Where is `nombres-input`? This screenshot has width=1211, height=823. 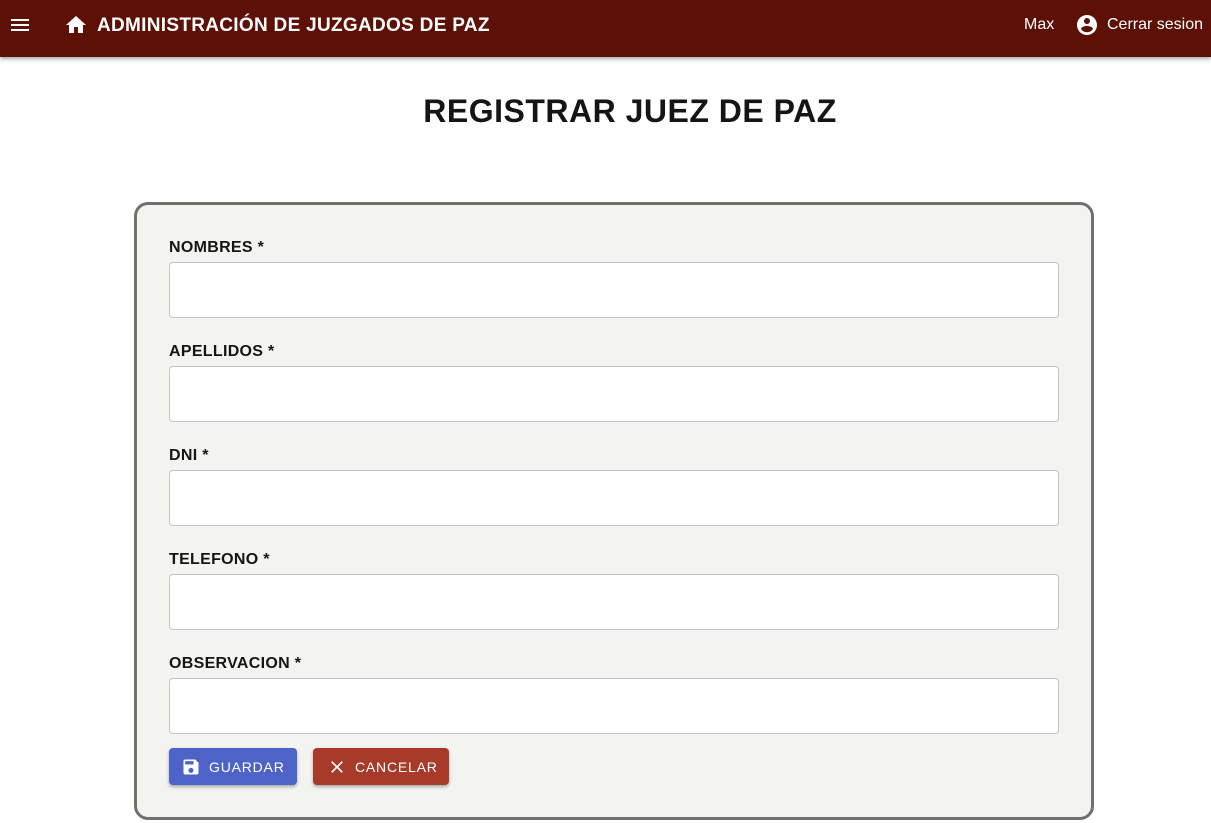
nombres-input is located at coordinates (614, 290).